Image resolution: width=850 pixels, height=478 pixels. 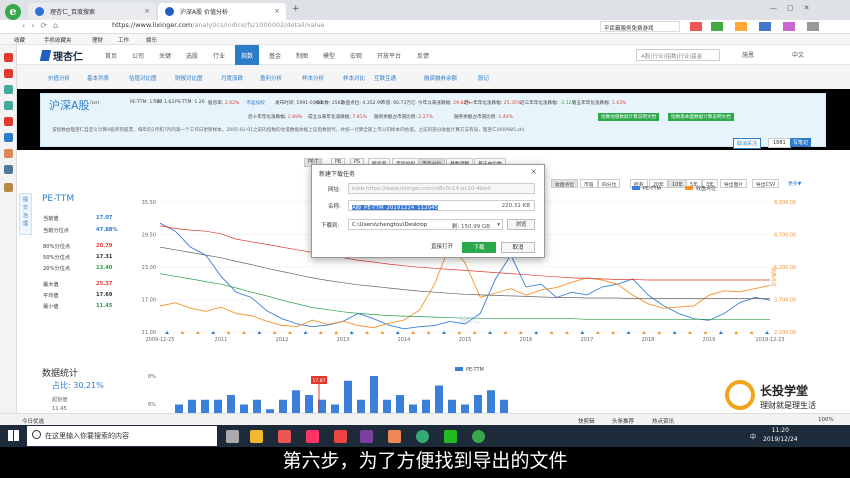 What do you see at coordinates (25, 214) in the screenshot?
I see `side-tools: 提 交 治 理` at bounding box center [25, 214].